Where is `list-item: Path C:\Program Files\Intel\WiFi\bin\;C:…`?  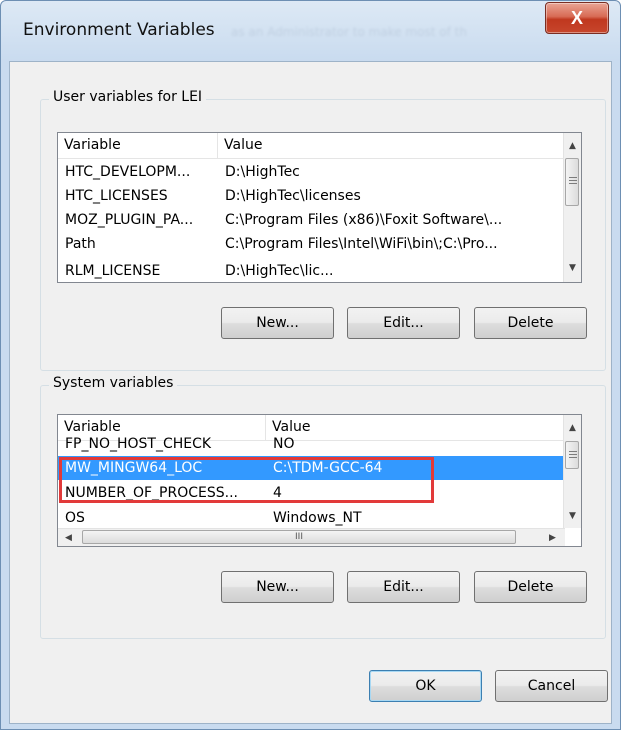
list-item: Path C:\Program Files\Intel\WiFi\bin\;C:… is located at coordinates (311, 244).